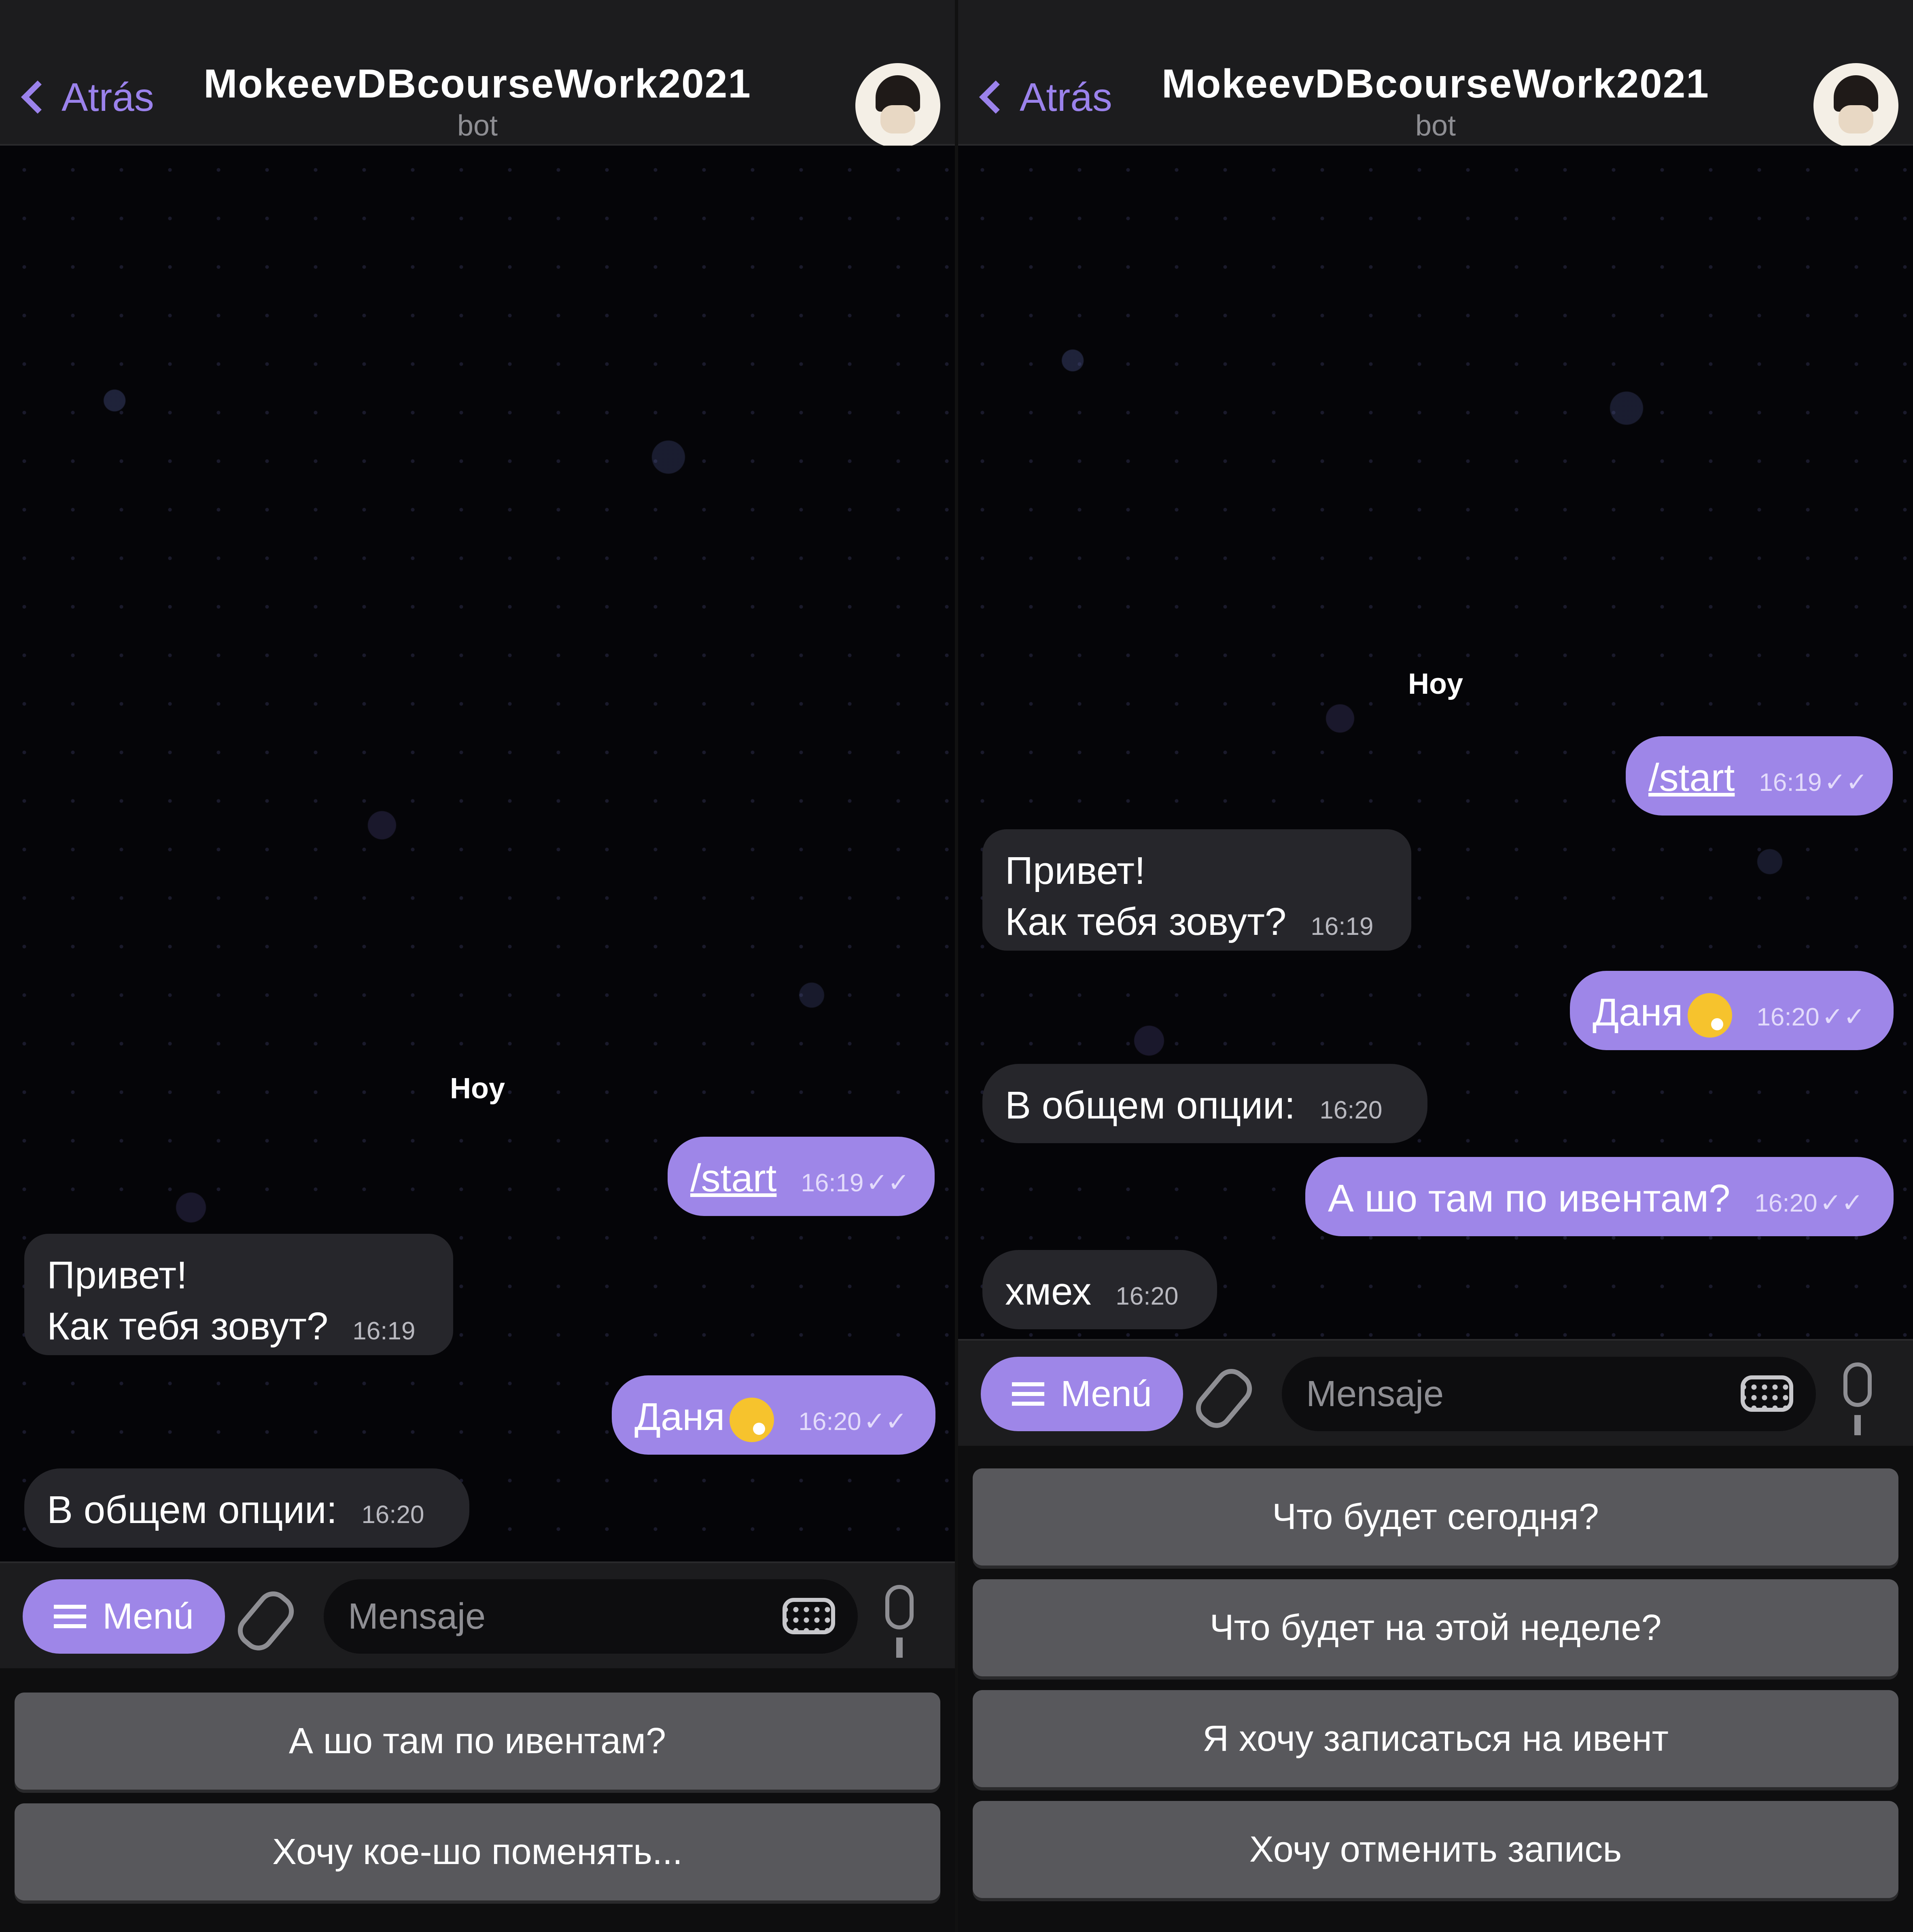 The image size is (1913, 1932). What do you see at coordinates (1435, 1738) in the screenshot?
I see `keyboard-button: Я хочу записаться на ивент` at bounding box center [1435, 1738].